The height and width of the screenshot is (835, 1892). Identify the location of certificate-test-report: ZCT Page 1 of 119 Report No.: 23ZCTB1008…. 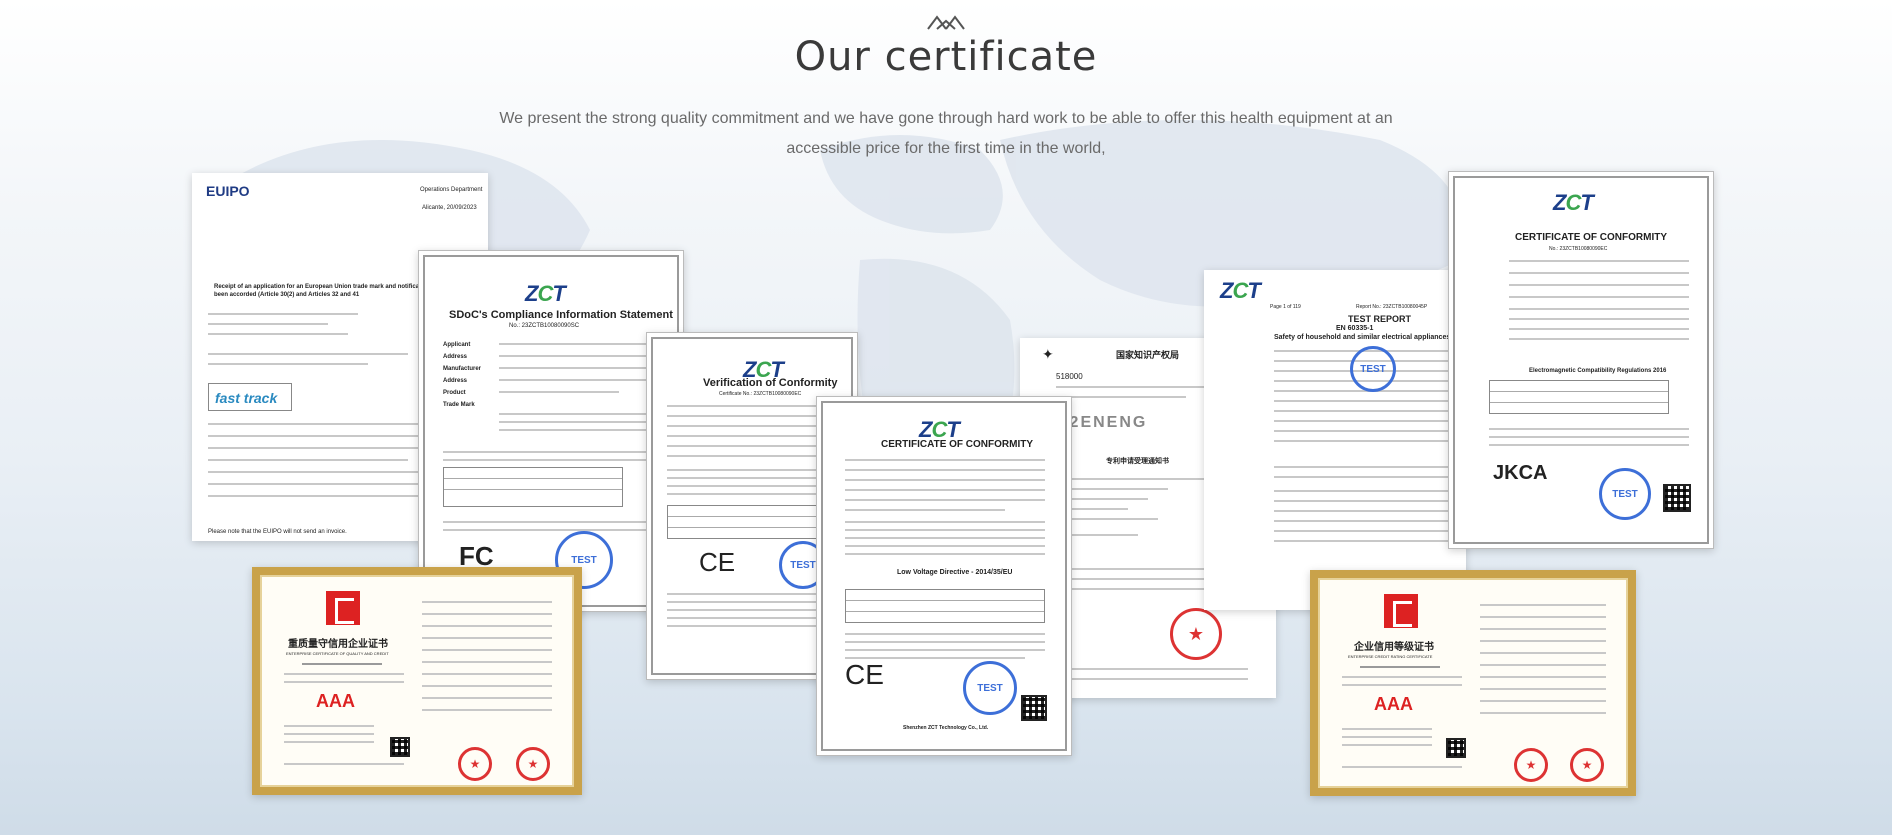
(1335, 440).